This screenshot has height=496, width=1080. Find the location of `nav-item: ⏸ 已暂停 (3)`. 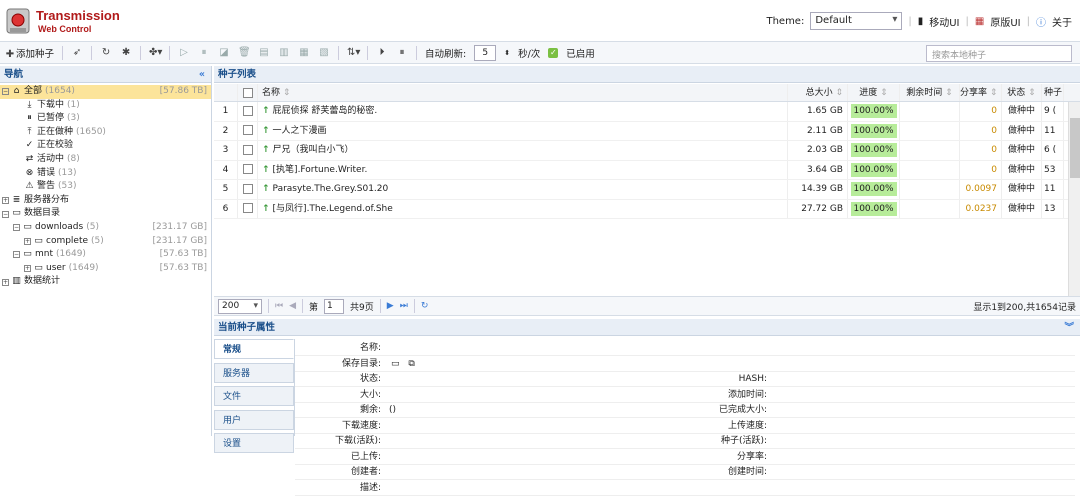

nav-item: ⏸ 已暂停 (3) is located at coordinates (105, 119).